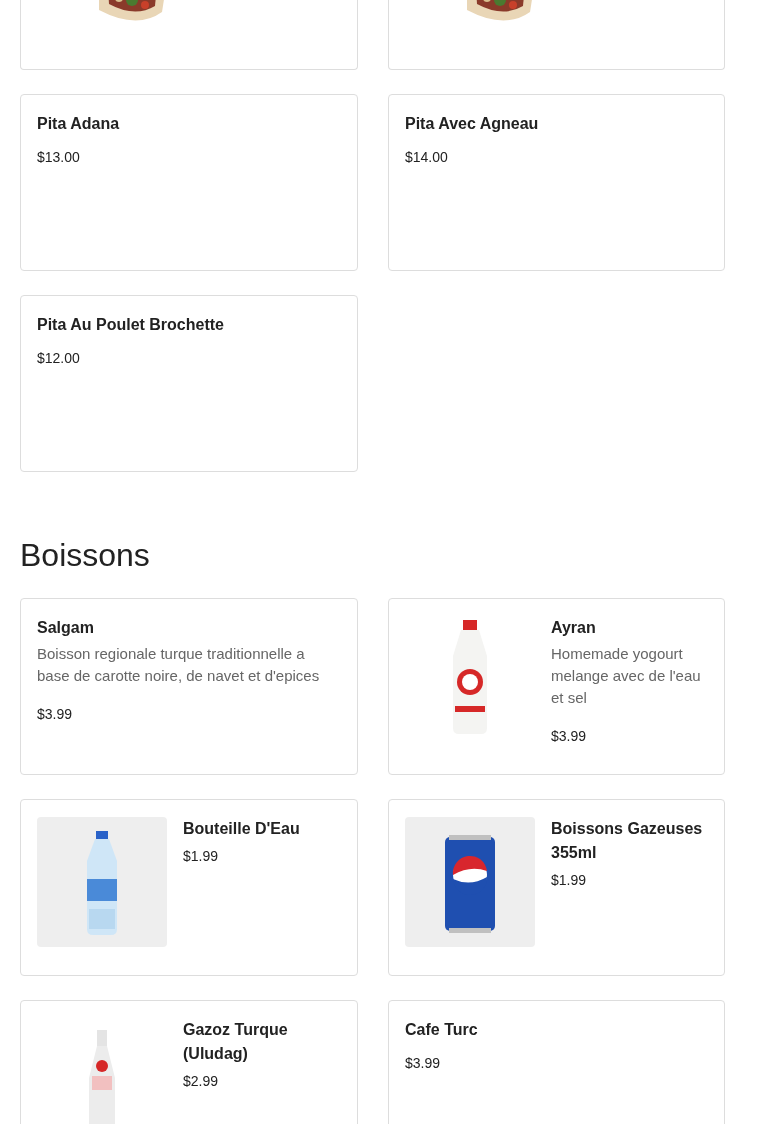 The width and height of the screenshot is (765, 1124). I want to click on item-name: Ayran, so click(574, 628).